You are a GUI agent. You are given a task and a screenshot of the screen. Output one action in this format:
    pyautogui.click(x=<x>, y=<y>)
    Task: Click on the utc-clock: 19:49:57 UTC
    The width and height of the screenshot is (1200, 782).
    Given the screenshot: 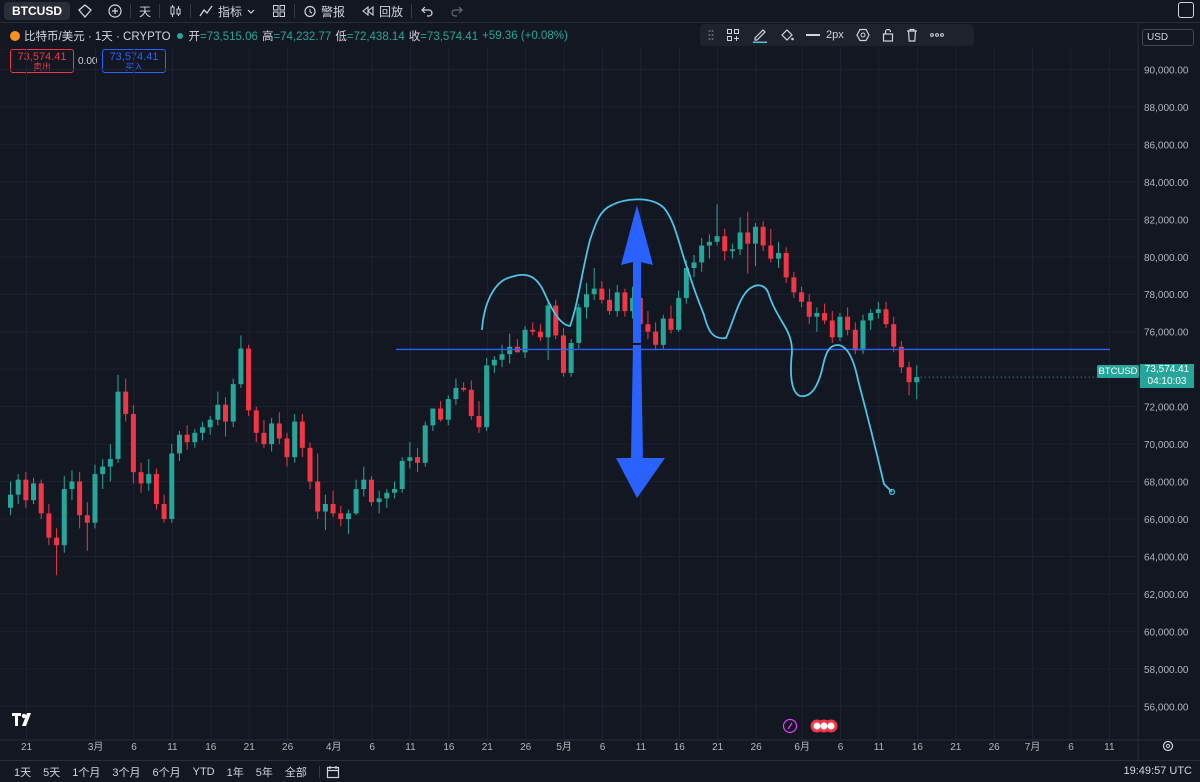 What is the action you would take?
    pyautogui.click(x=1158, y=771)
    